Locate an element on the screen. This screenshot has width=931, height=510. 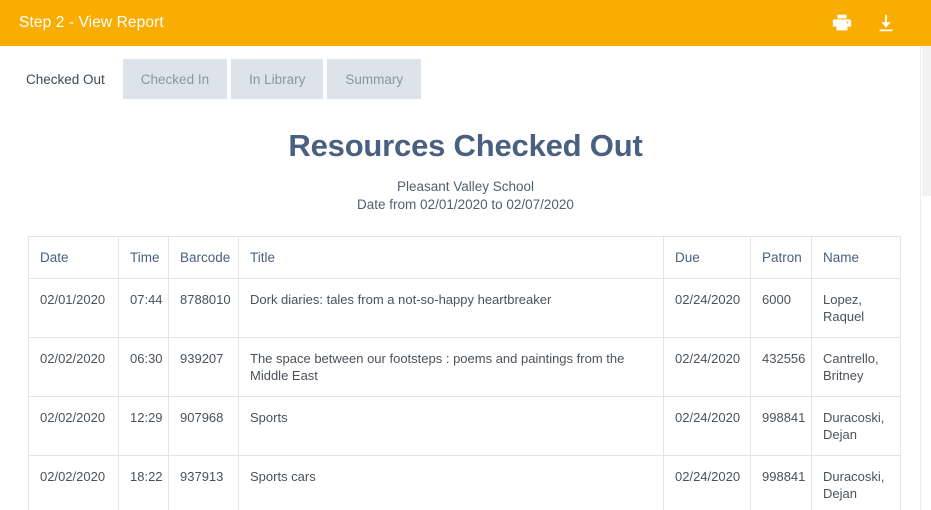
vertical-scrollbar-track is located at coordinates (925, 278).